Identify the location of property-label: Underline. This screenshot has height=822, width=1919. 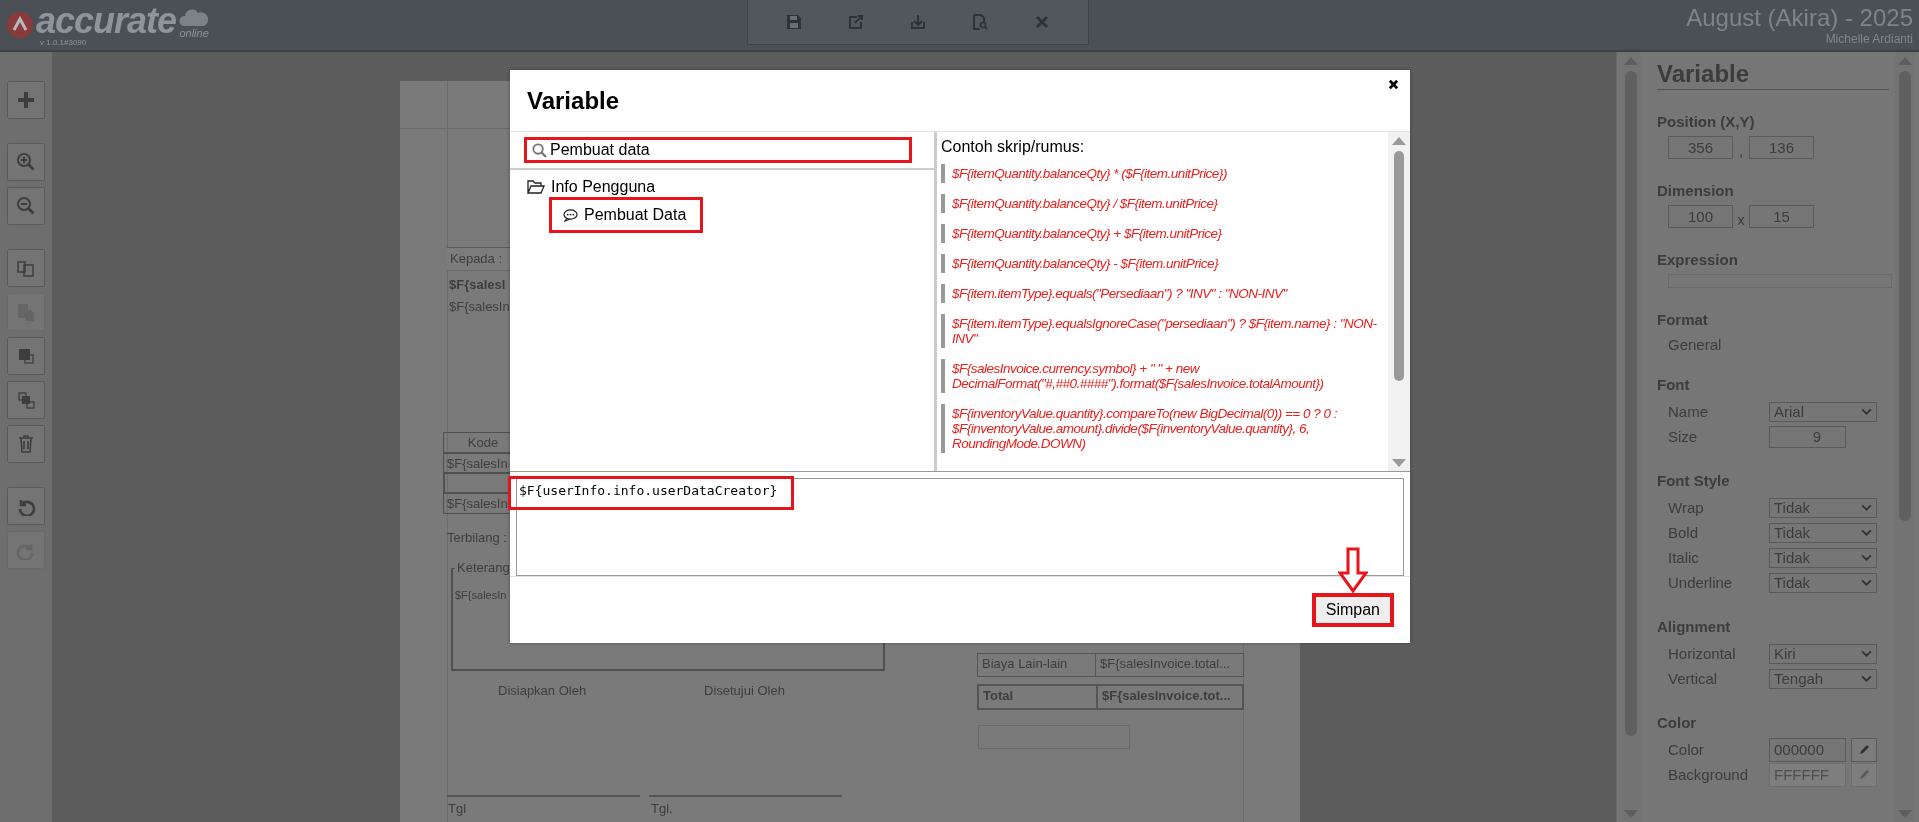
(1701, 582).